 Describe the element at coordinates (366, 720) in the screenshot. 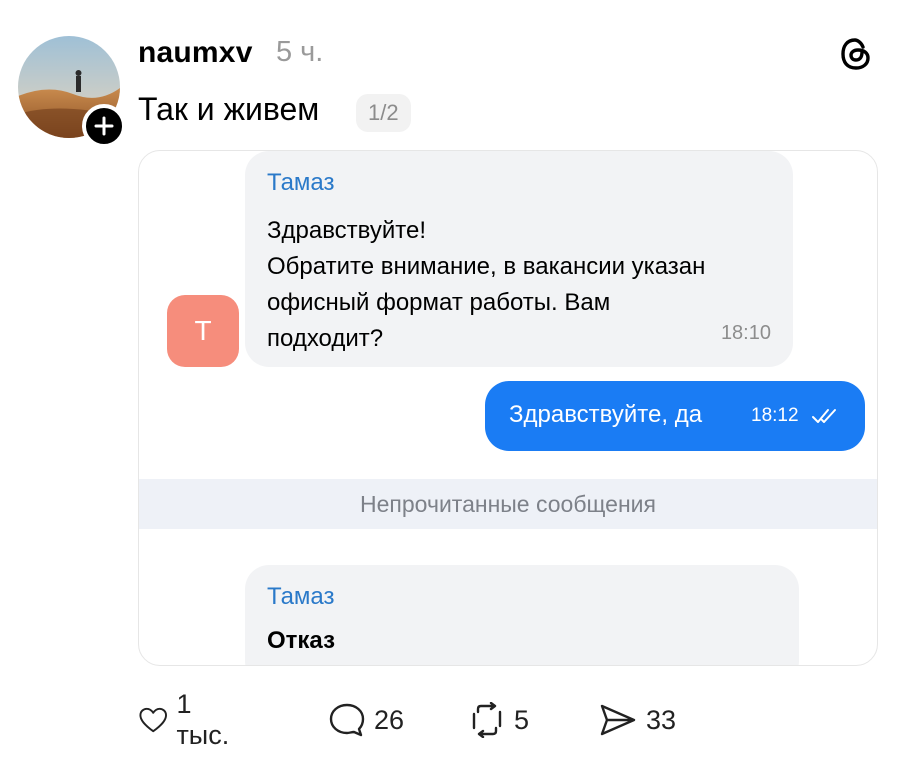

I see `comment-button: 26` at that location.